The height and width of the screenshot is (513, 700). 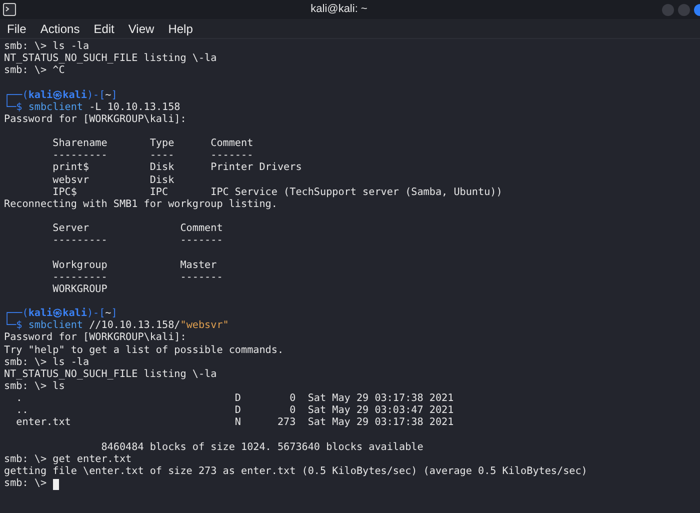 I want to click on menu-item: Actions, so click(x=60, y=29).